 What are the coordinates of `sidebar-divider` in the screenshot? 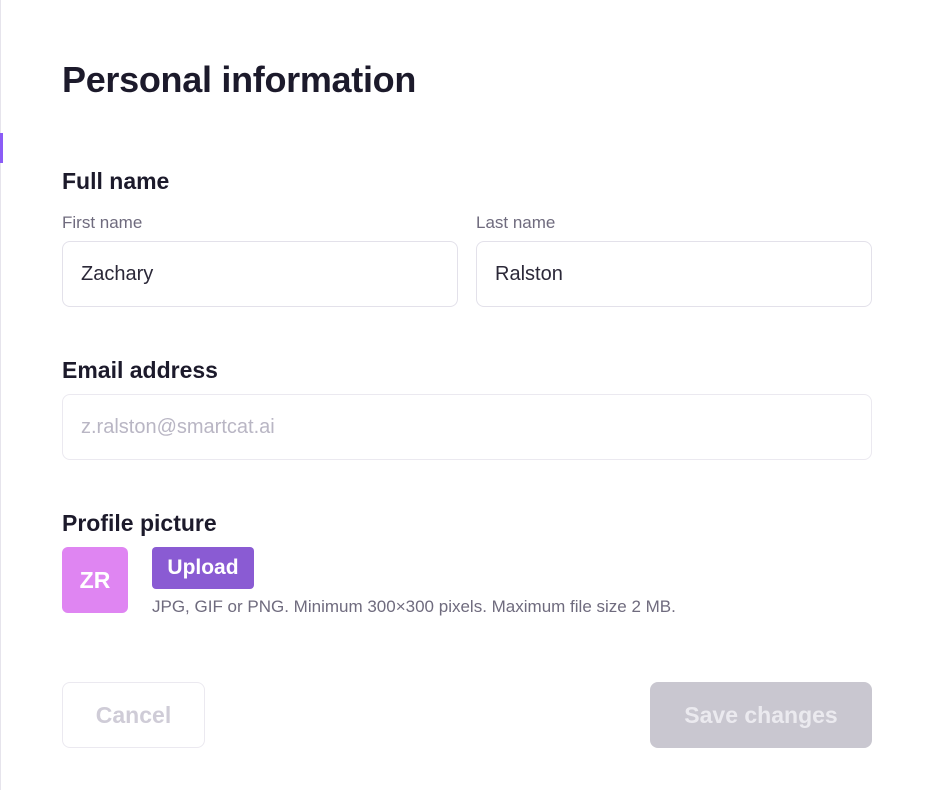 It's located at (0, 395).